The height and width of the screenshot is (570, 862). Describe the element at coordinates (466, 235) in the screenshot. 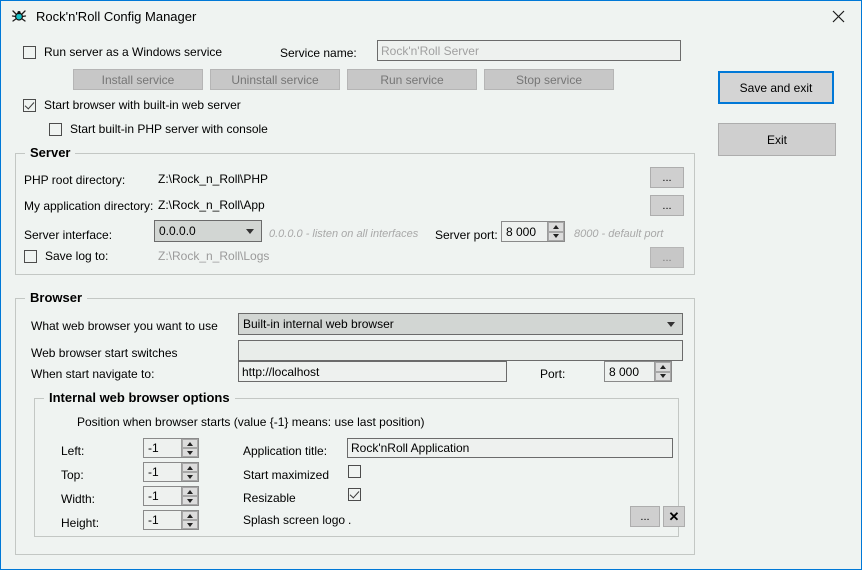

I see `server-port-label: Server port:` at that location.